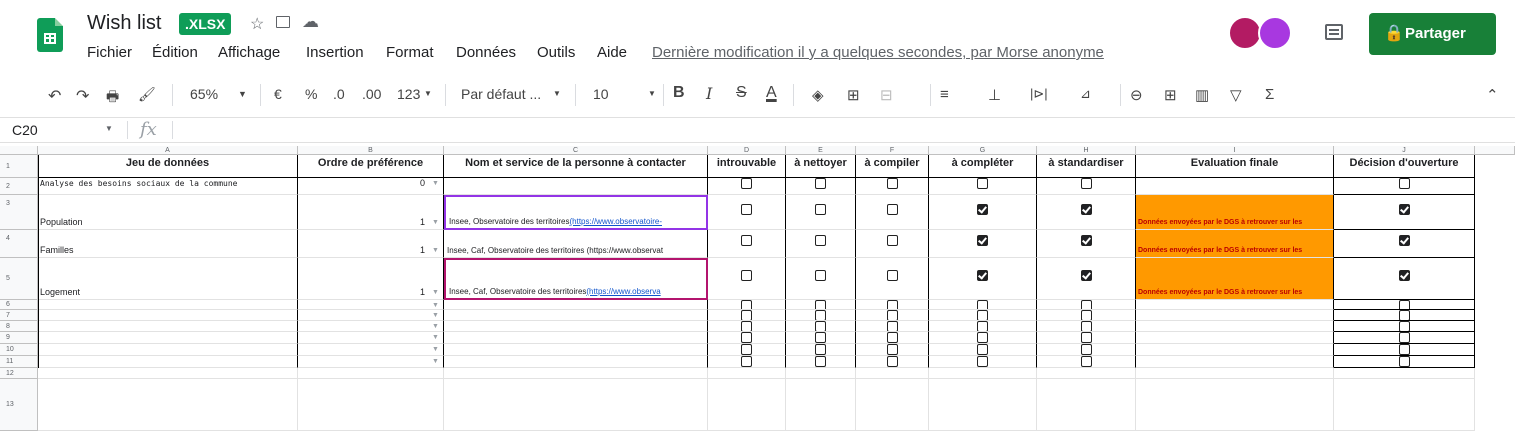 The width and height of the screenshot is (1515, 431). Describe the element at coordinates (109, 52) in the screenshot. I see `menu-fichier: Fichier` at that location.